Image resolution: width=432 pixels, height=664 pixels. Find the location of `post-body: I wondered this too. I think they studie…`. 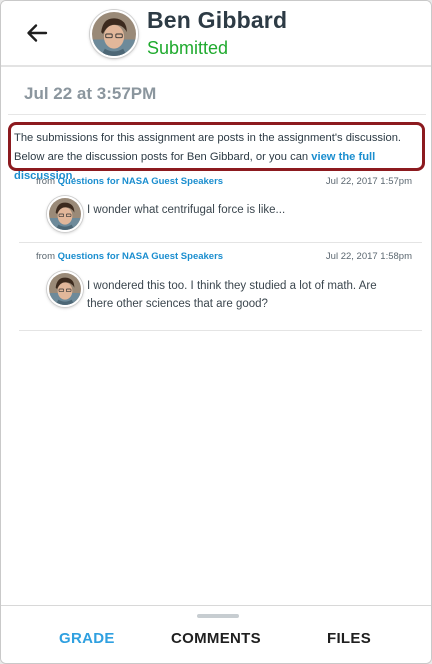

post-body: I wondered this too. I think they studie… is located at coordinates (232, 295).